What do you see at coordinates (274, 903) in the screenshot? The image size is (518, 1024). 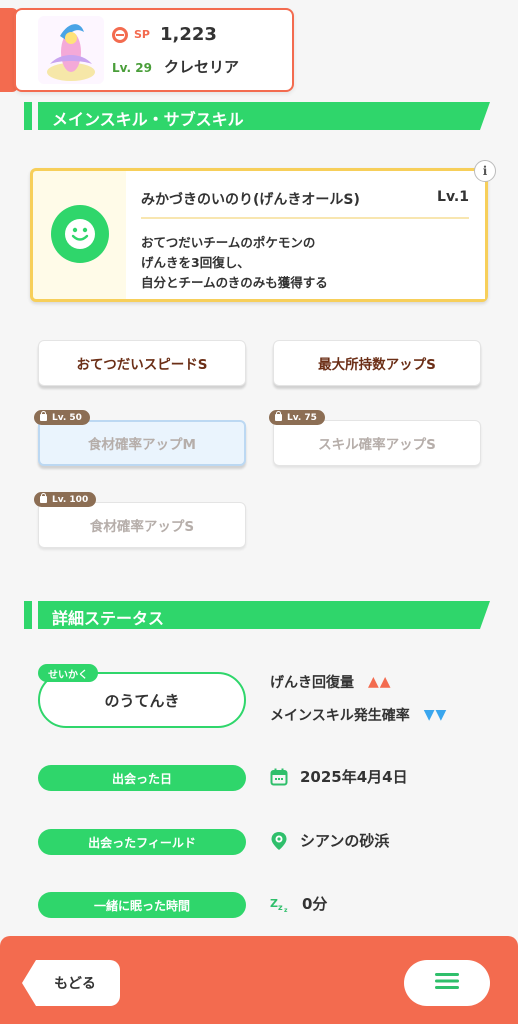 I see `svg-text: Z` at bounding box center [274, 903].